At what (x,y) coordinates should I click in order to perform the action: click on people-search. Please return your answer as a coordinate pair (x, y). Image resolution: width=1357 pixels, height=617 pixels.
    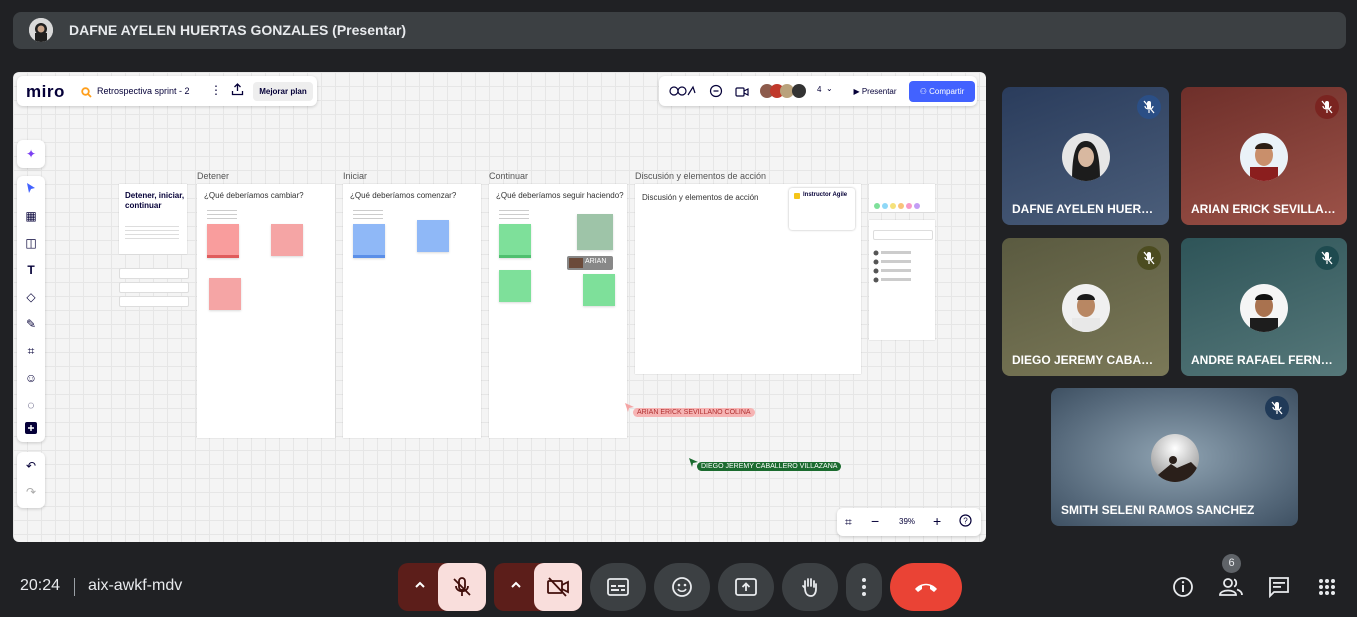
    Looking at the image, I should click on (903, 235).